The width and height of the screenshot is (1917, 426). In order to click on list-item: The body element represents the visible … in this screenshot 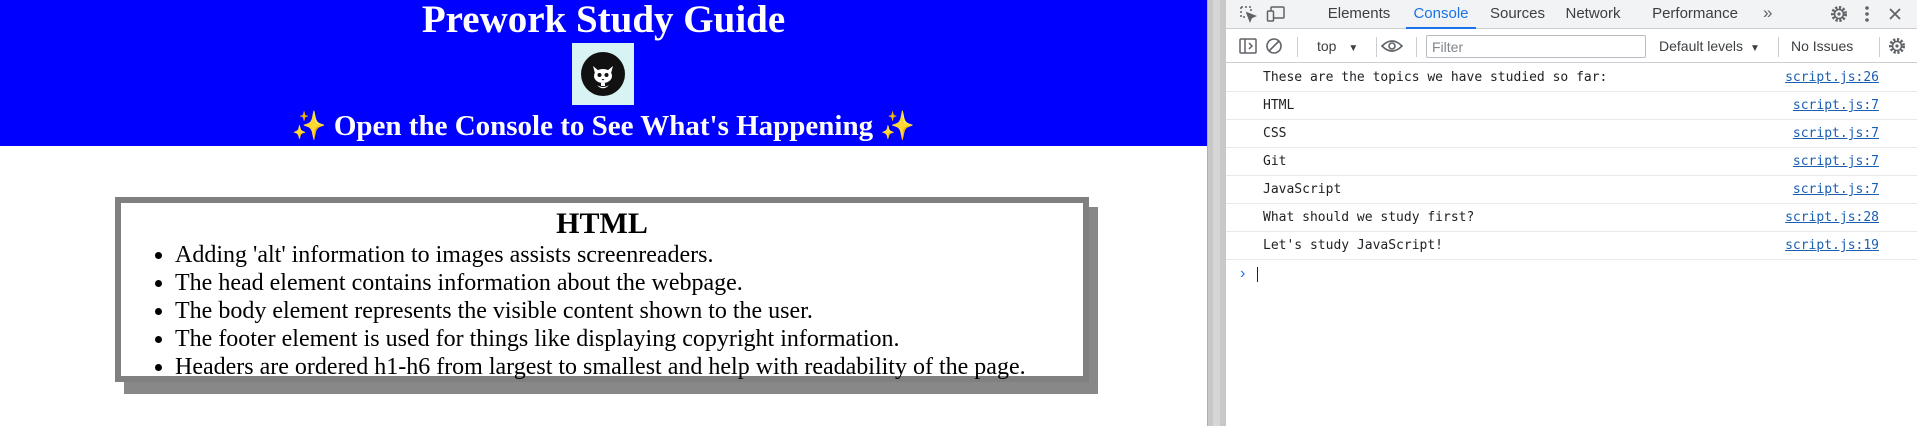, I will do `click(625, 311)`.